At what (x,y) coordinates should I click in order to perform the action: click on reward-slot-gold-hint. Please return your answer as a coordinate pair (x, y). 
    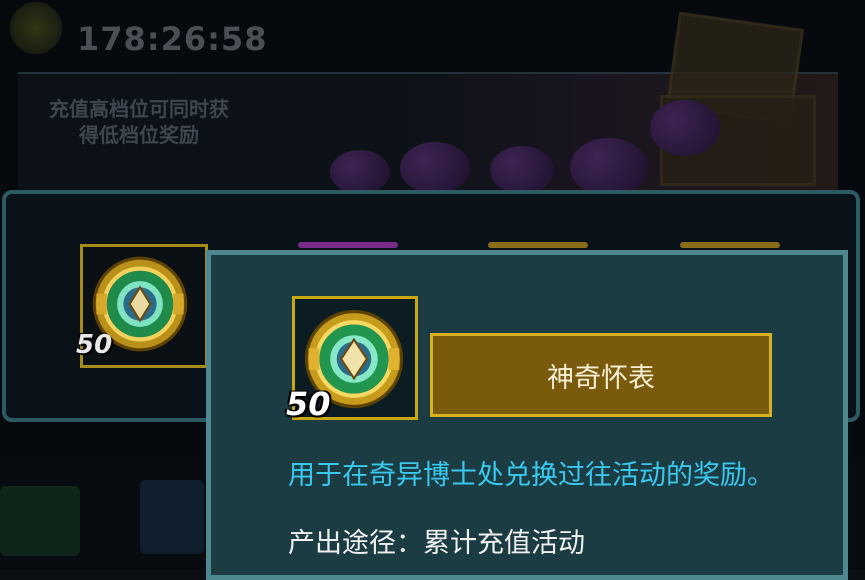
    Looking at the image, I should click on (538, 245).